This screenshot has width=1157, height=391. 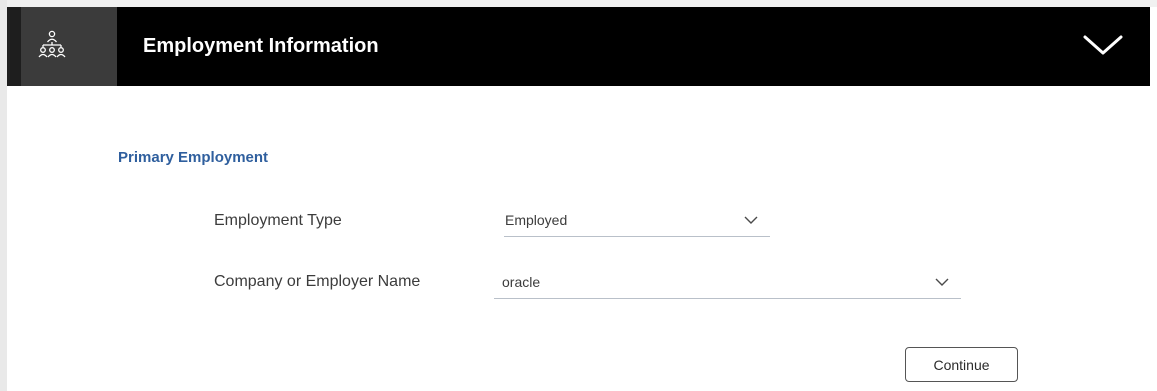 I want to click on employment-type-label: Employment Type, so click(x=278, y=220).